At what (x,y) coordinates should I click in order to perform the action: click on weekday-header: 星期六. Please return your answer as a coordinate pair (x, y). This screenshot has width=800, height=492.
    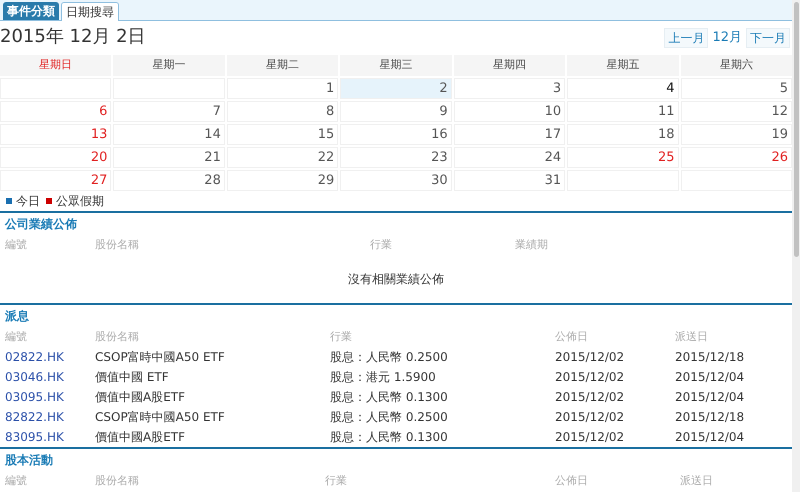
    Looking at the image, I should click on (736, 65).